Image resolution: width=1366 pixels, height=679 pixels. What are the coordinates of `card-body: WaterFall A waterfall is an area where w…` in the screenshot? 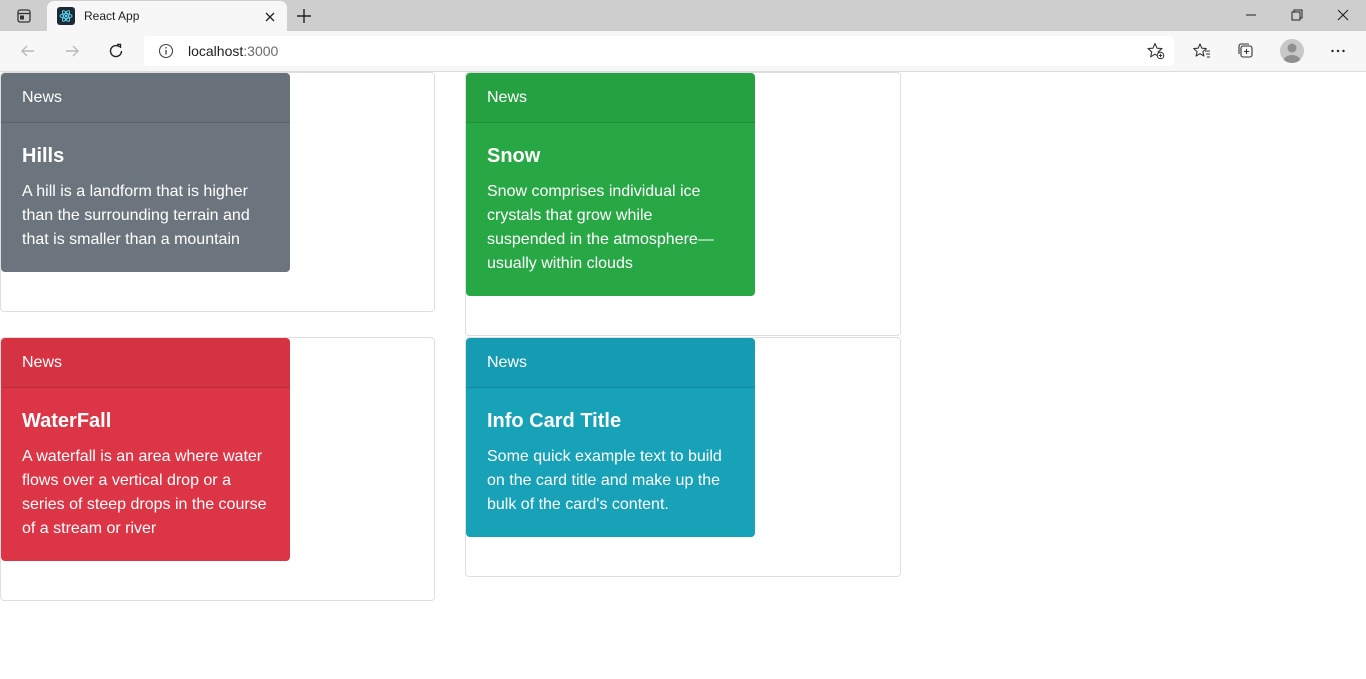 It's located at (145, 474).